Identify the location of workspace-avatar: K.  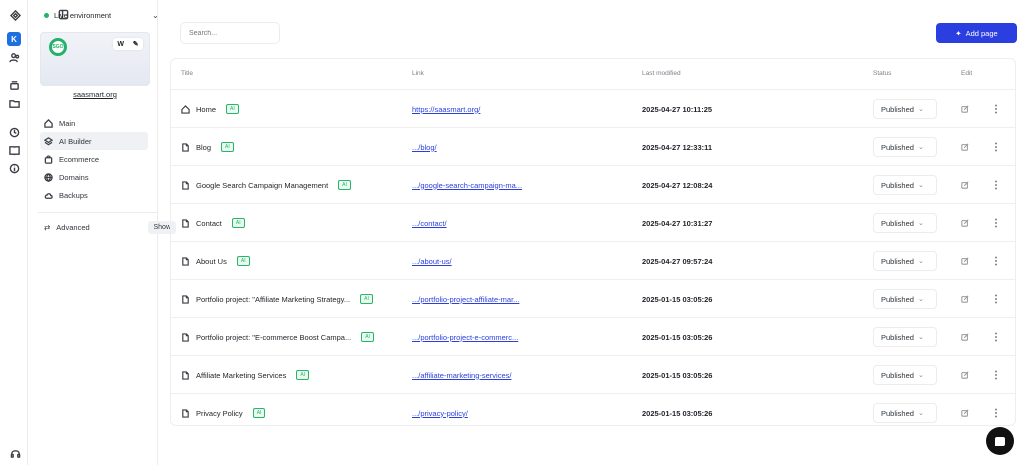
(14, 39).